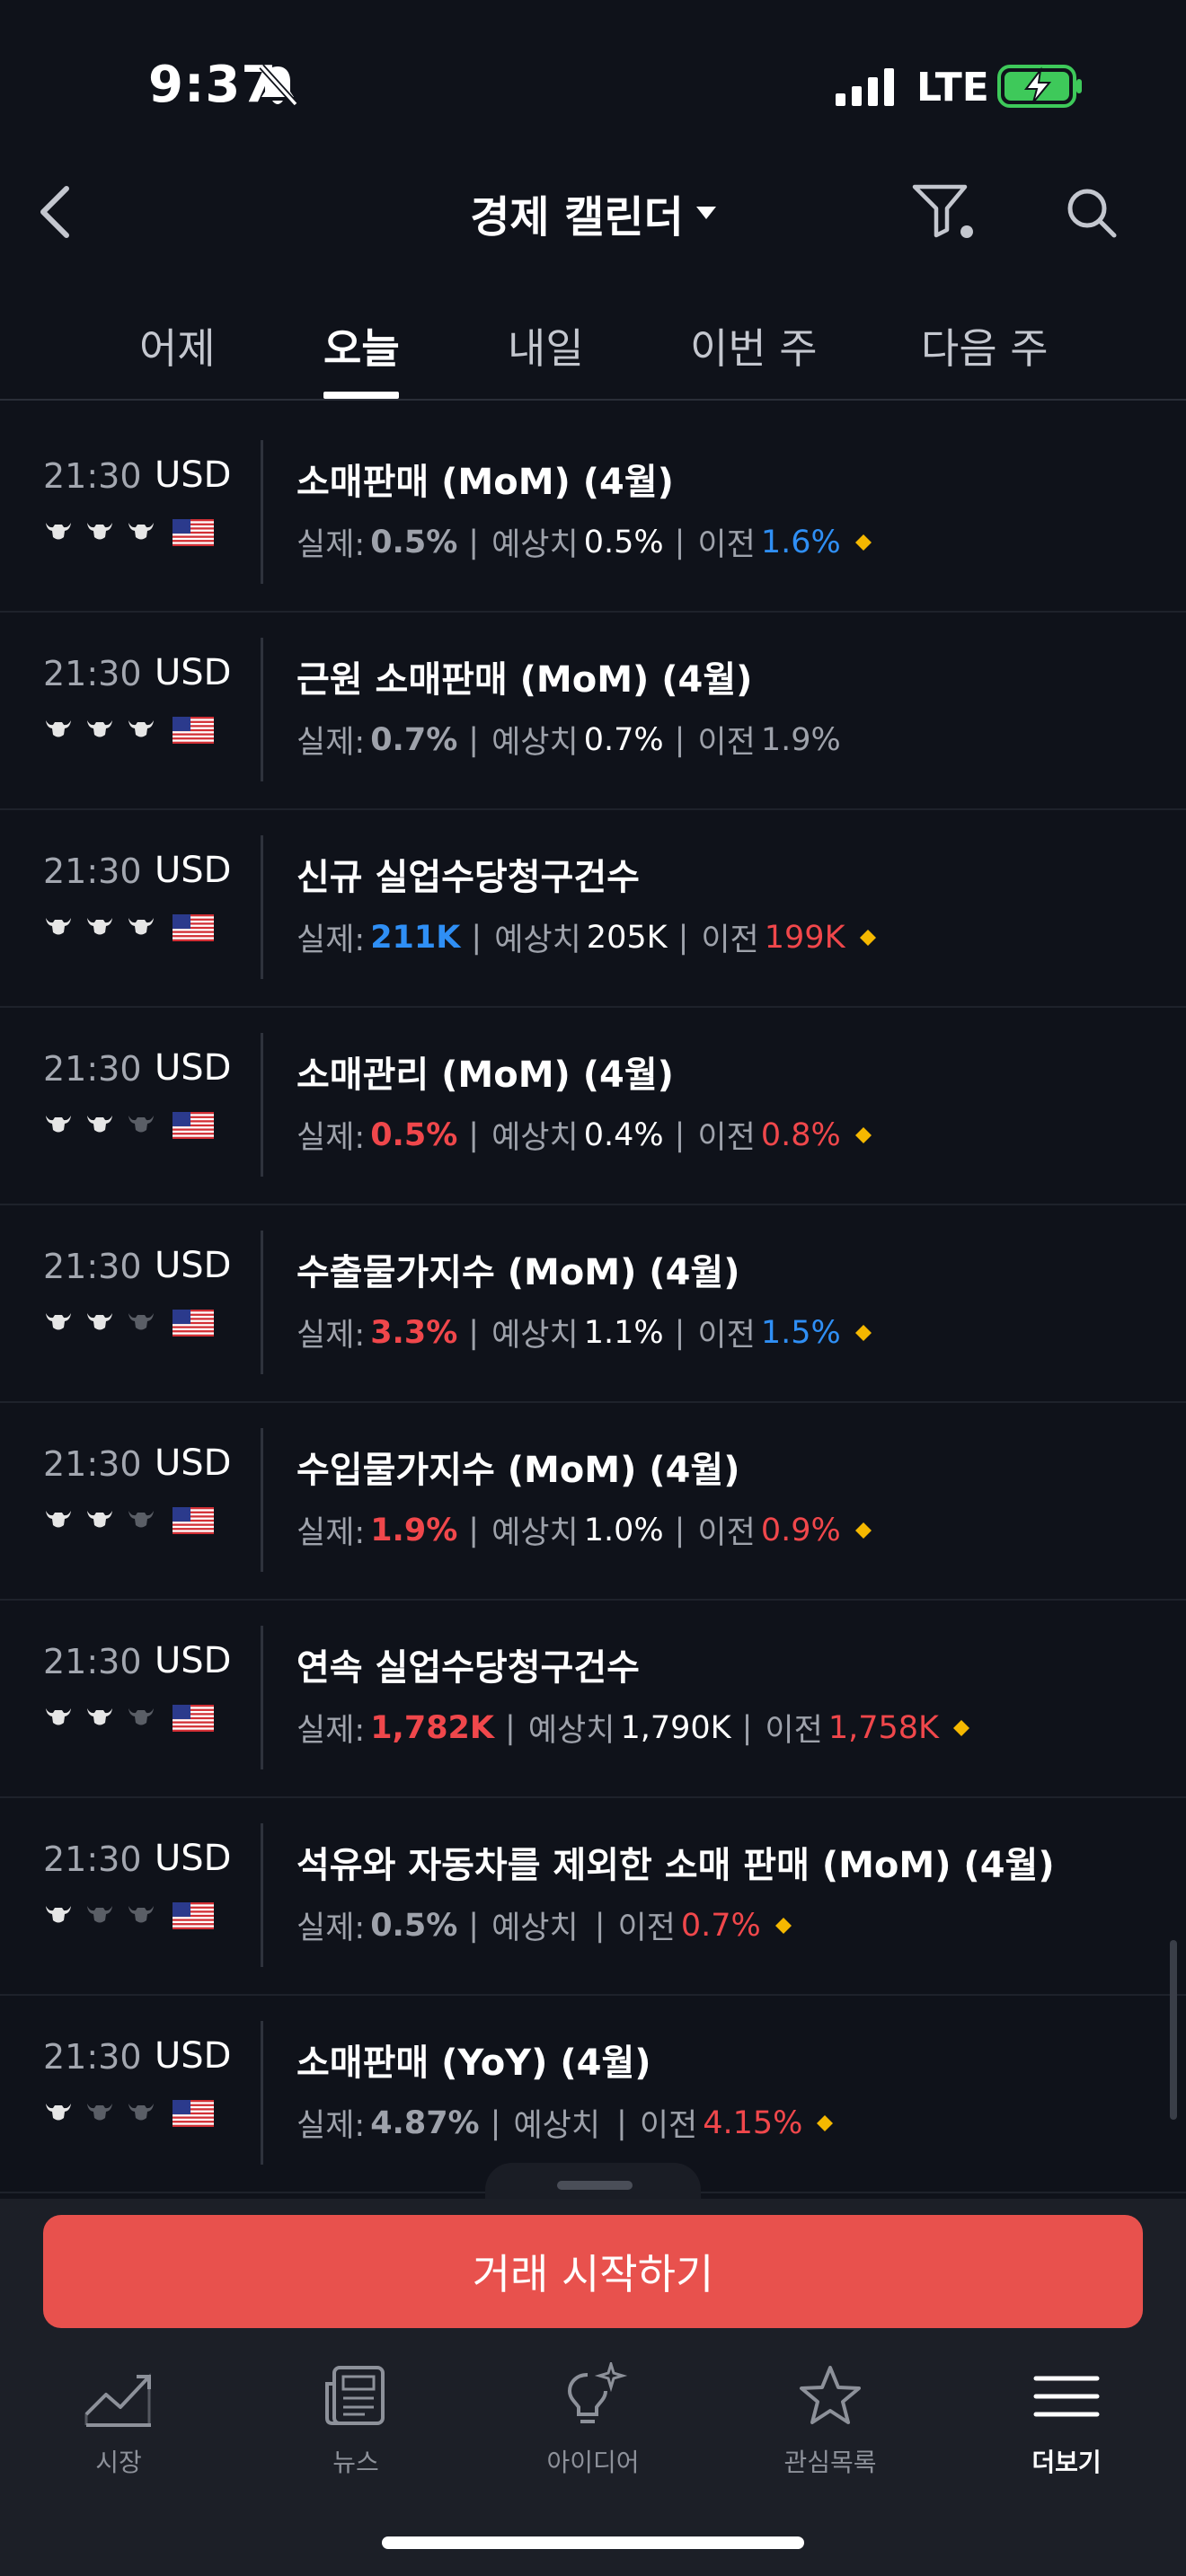 Image resolution: width=1186 pixels, height=2576 pixels. Describe the element at coordinates (1173, 2030) in the screenshot. I see `scrollbar` at that location.